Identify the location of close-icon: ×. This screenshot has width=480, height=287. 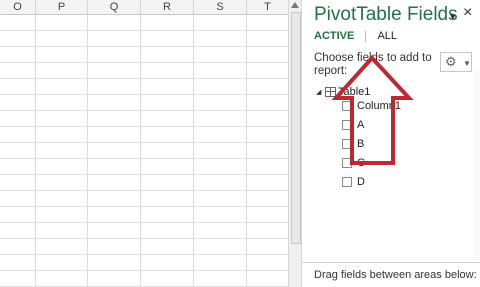
(467, 13).